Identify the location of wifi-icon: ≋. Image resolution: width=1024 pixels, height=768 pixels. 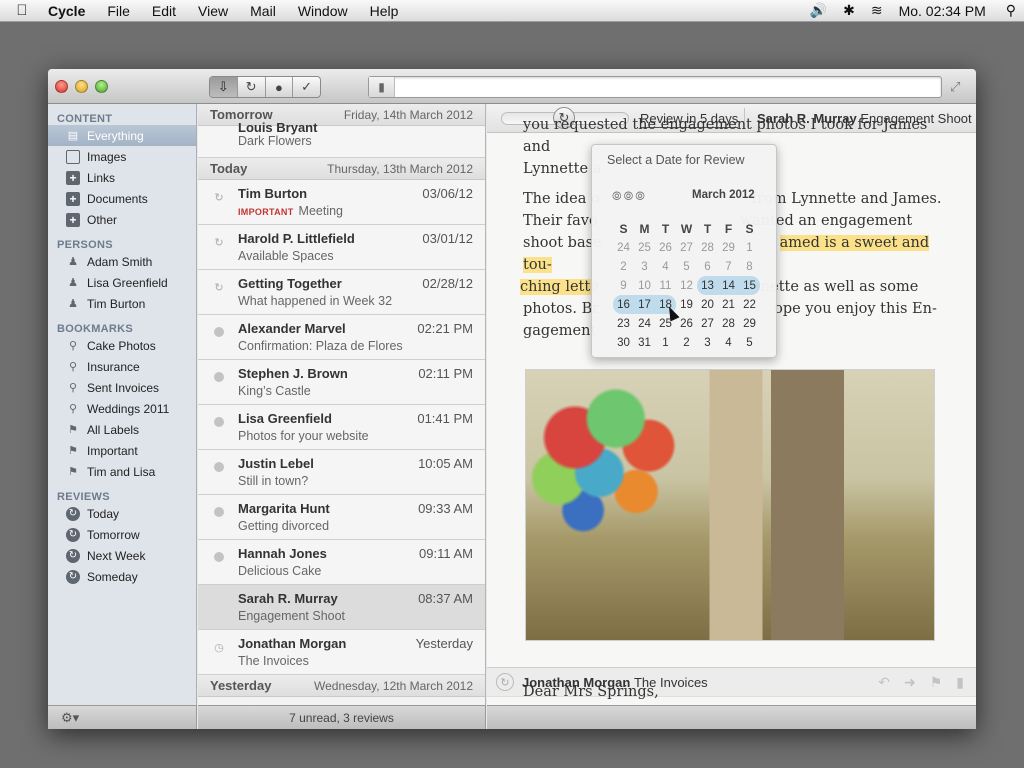
(877, 10).